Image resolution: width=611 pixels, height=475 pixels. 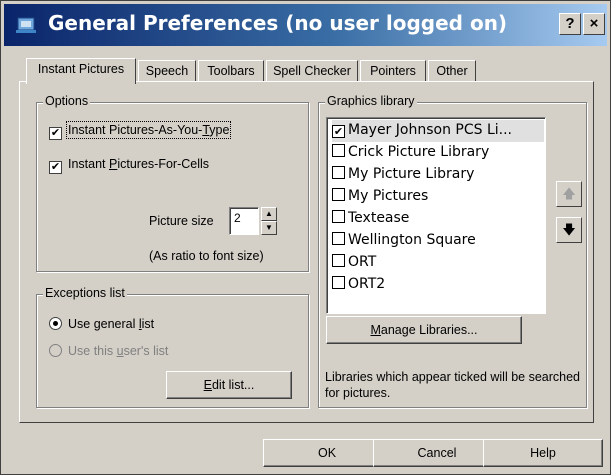 I want to click on library-item: Crick Picture Library, so click(x=438, y=153).